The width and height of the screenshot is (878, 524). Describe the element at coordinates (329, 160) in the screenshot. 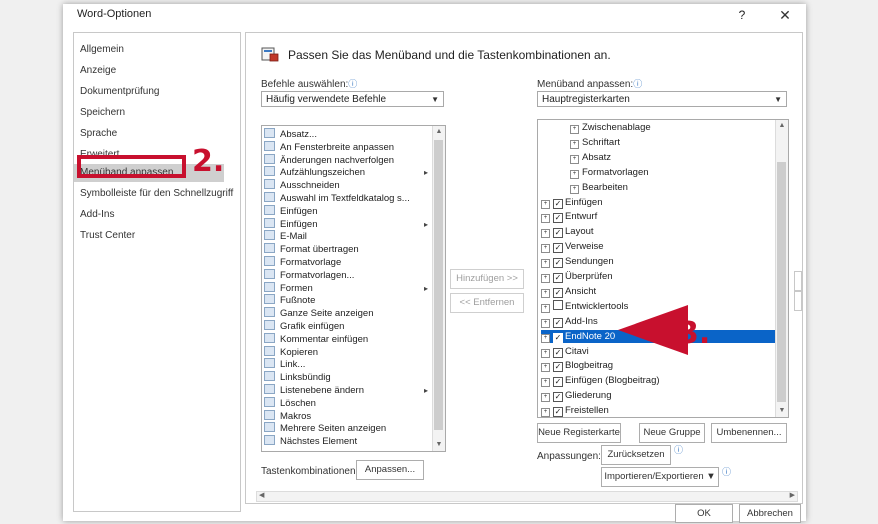

I see `list-item: Änderungen nachverfolgen` at that location.